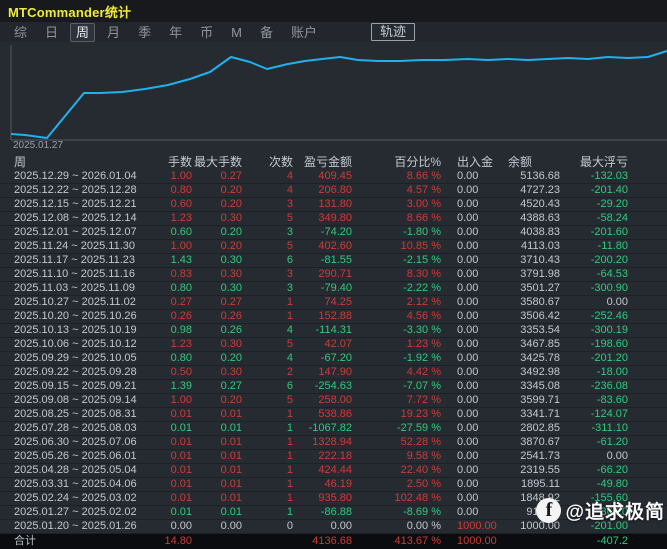 The image size is (667, 549). I want to click on row-8-cell-3: 0.30, so click(231, 274).